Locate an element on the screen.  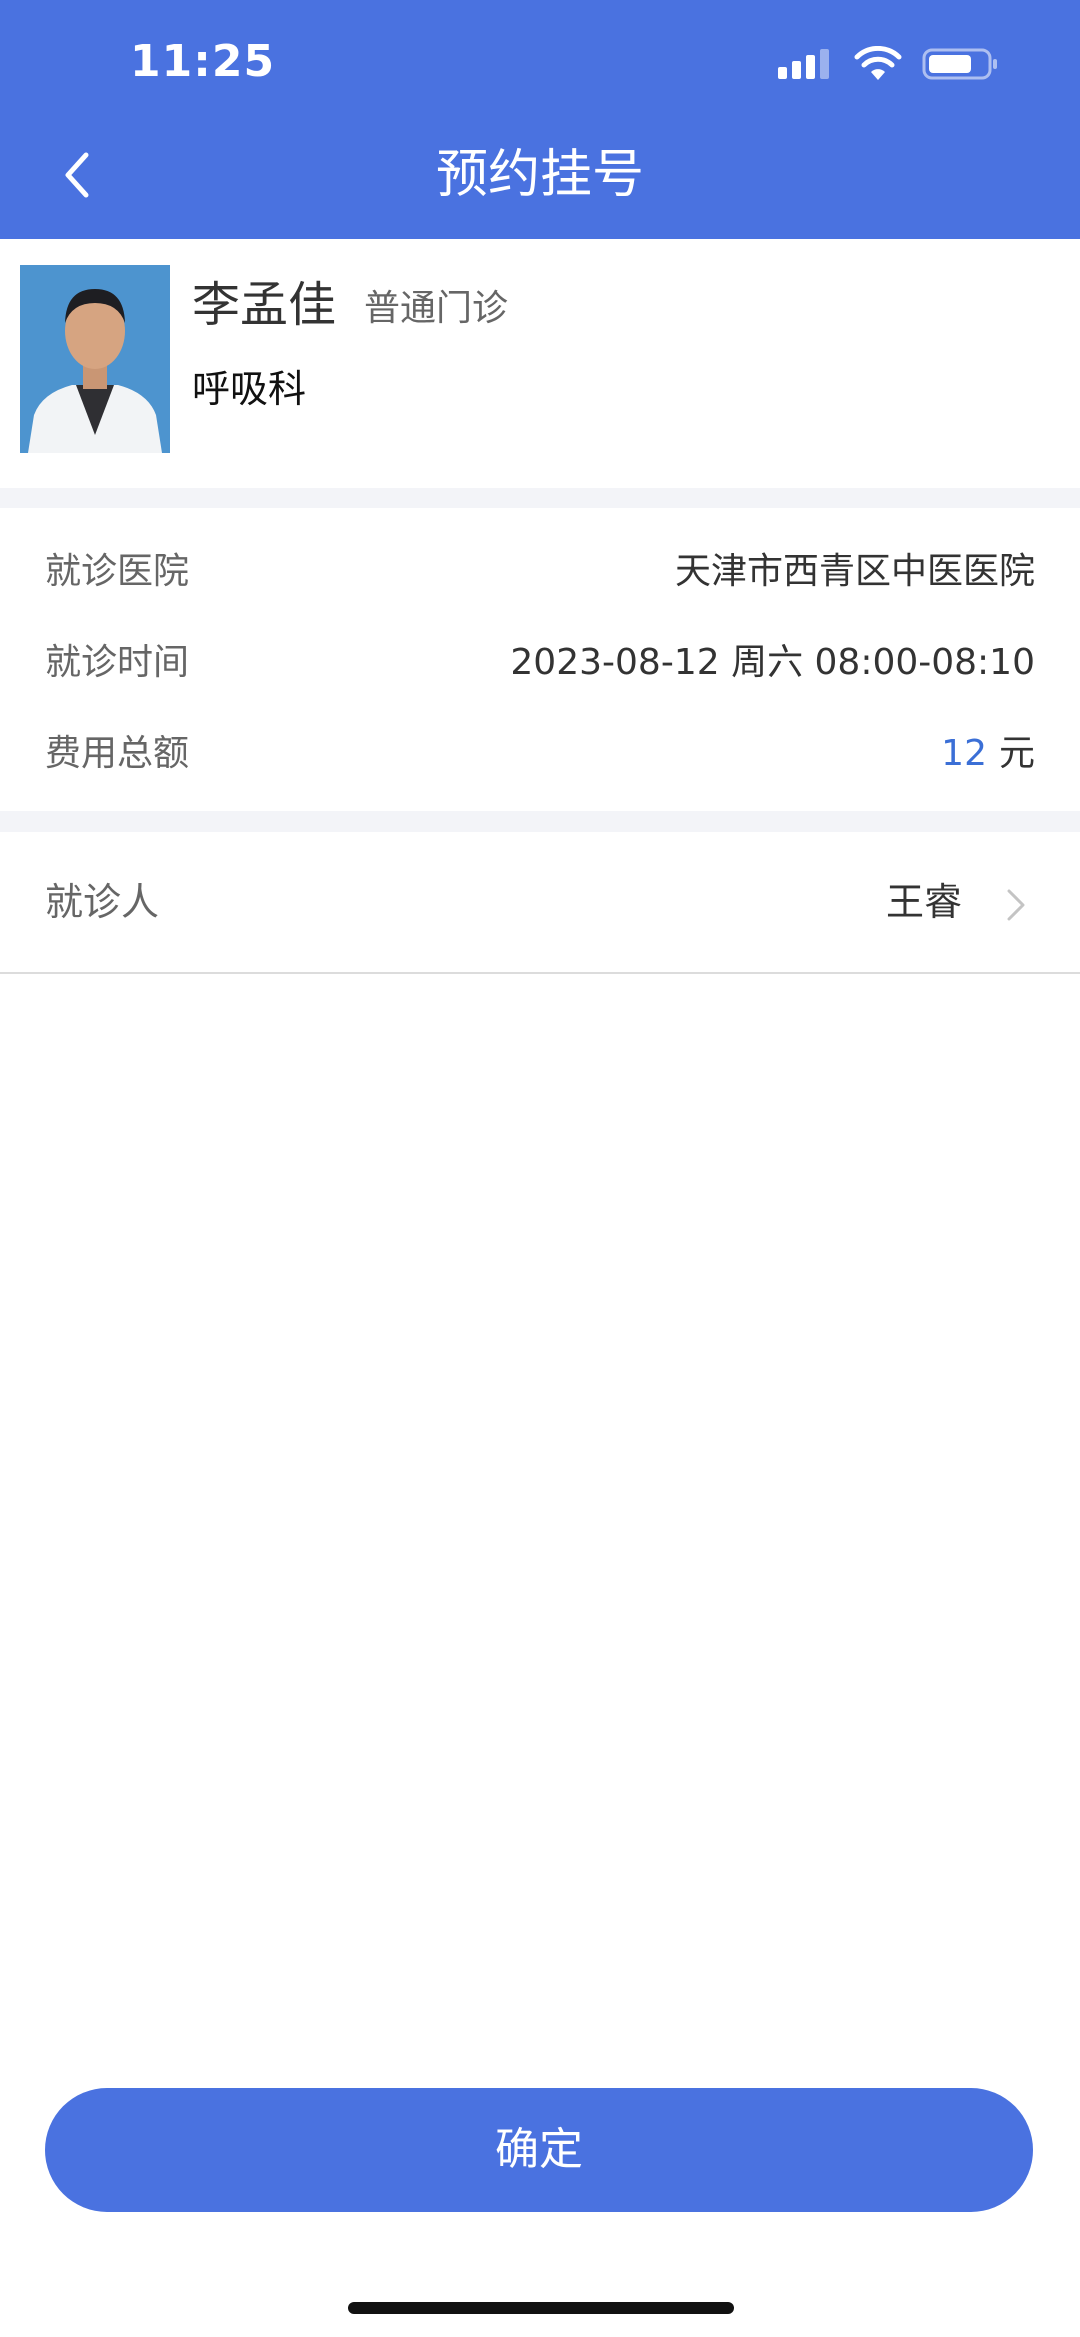
time-value: 2023-08-12 周六 08:00-08:10 is located at coordinates (772, 662).